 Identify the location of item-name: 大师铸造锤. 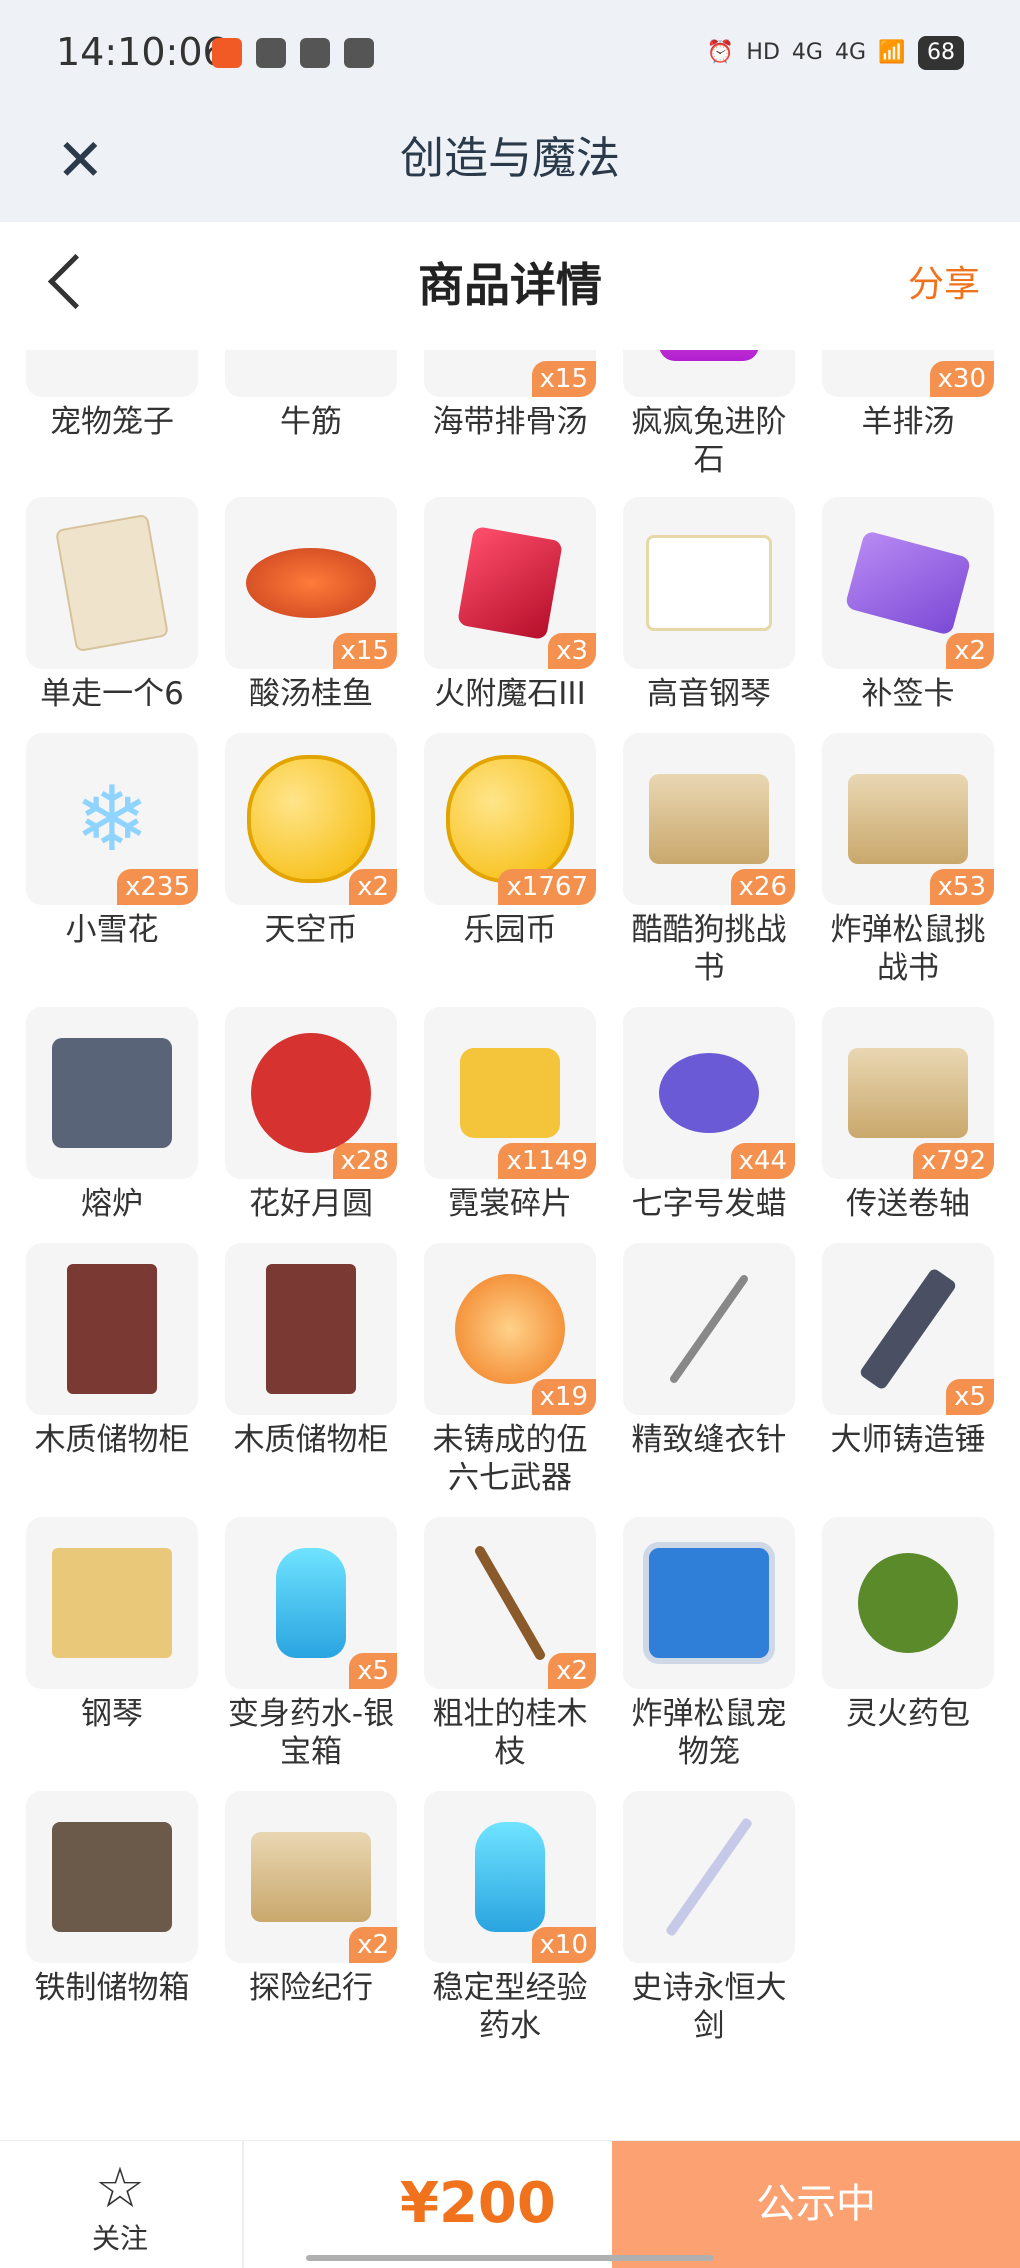
(908, 1440).